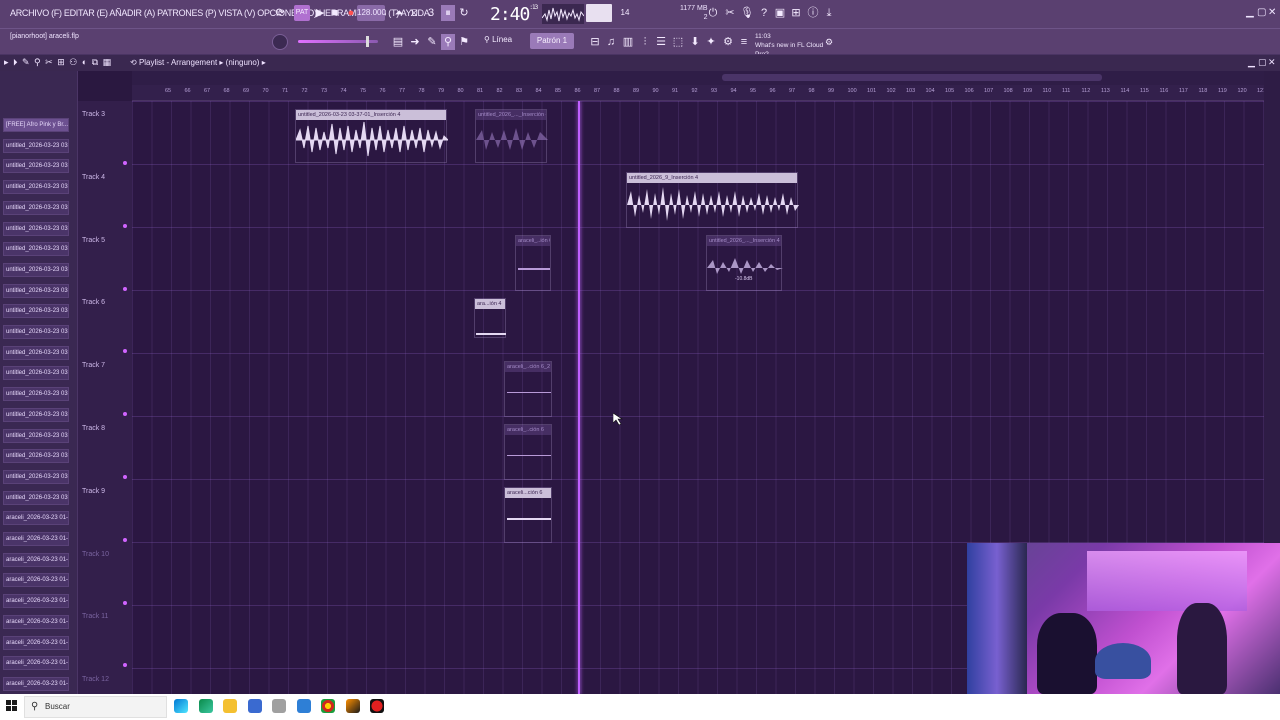 This screenshot has width=1280, height=720. I want to click on snap-selector: ⚲ Línea, so click(498, 39).